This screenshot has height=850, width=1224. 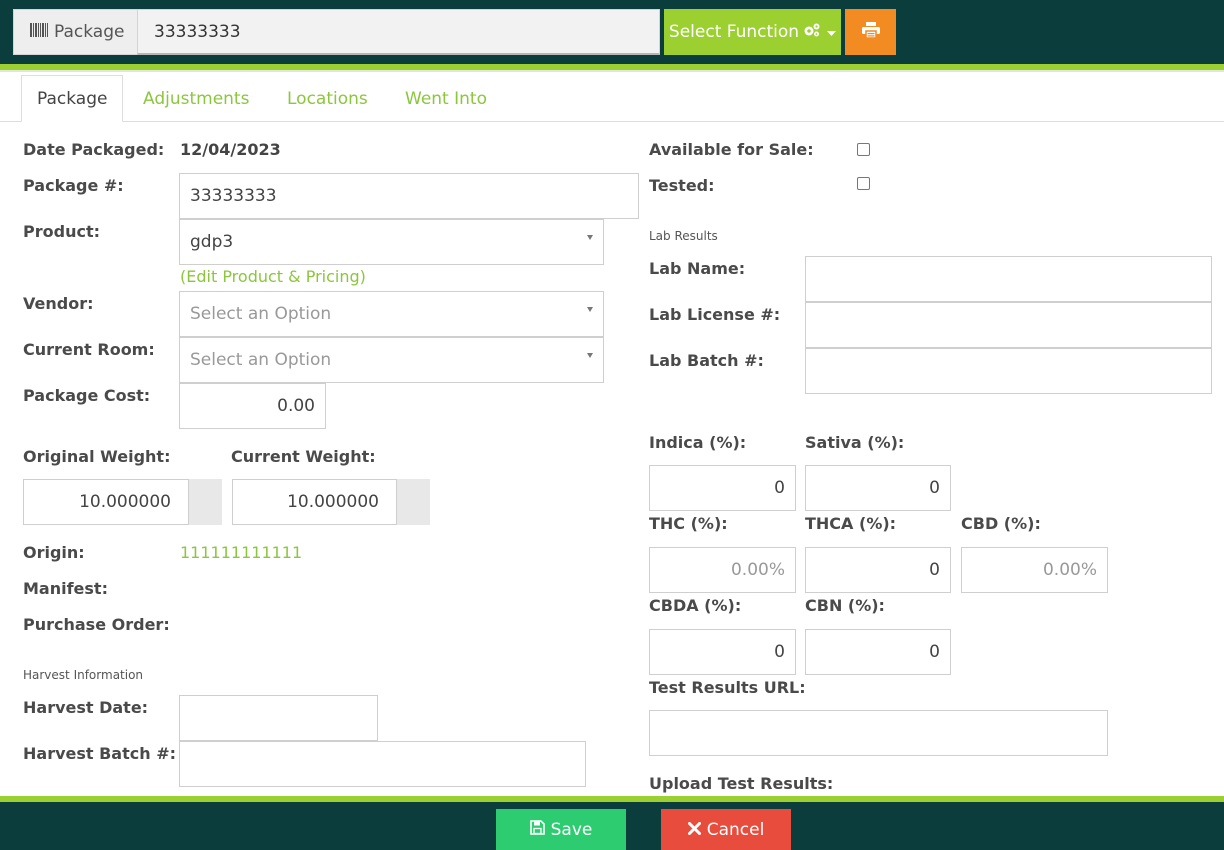 I want to click on print-button, so click(x=870, y=32).